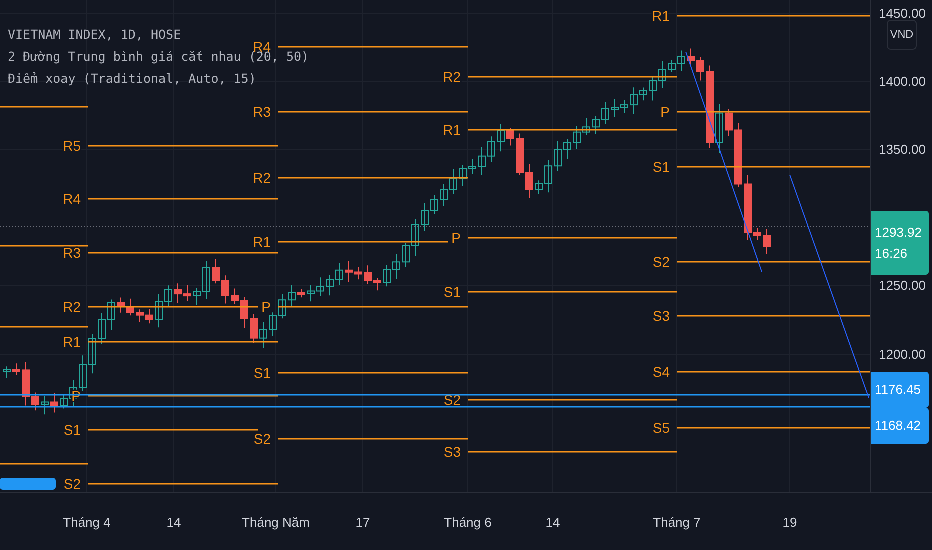 The height and width of the screenshot is (550, 932). Describe the element at coordinates (902, 285) in the screenshot. I see `price-tick: 1250.00` at that location.